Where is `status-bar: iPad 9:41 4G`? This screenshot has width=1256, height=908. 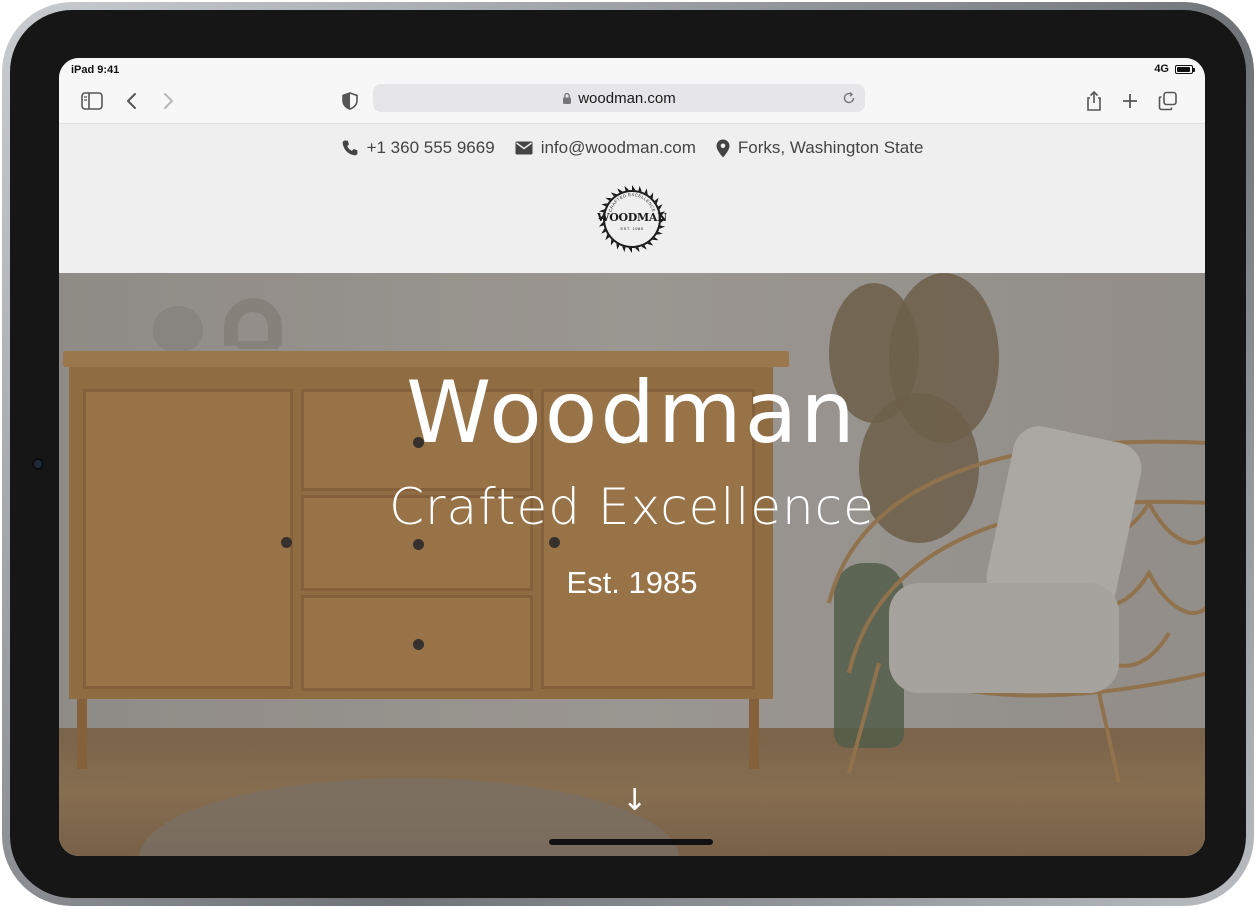
status-bar: iPad 9:41 4G is located at coordinates (632, 69).